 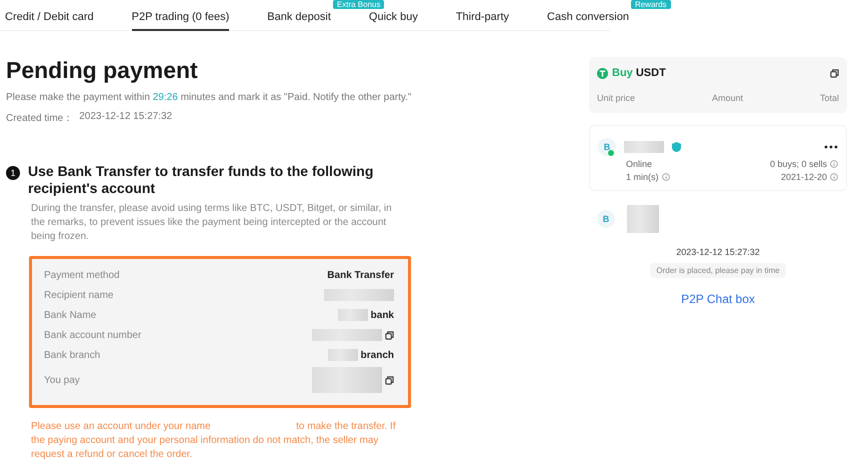 What do you see at coordinates (829, 98) in the screenshot?
I see `column-label: Total` at bounding box center [829, 98].